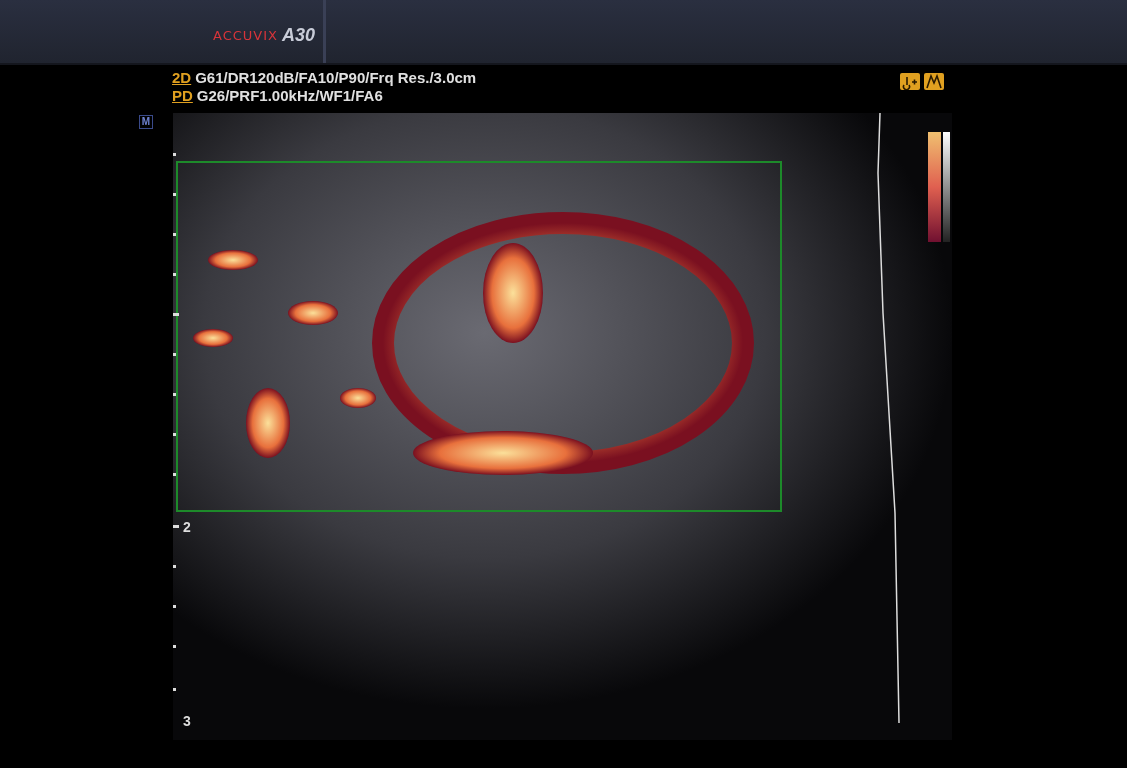  Describe the element at coordinates (182, 77) in the screenshot. I see `mode-label: 2D` at that location.